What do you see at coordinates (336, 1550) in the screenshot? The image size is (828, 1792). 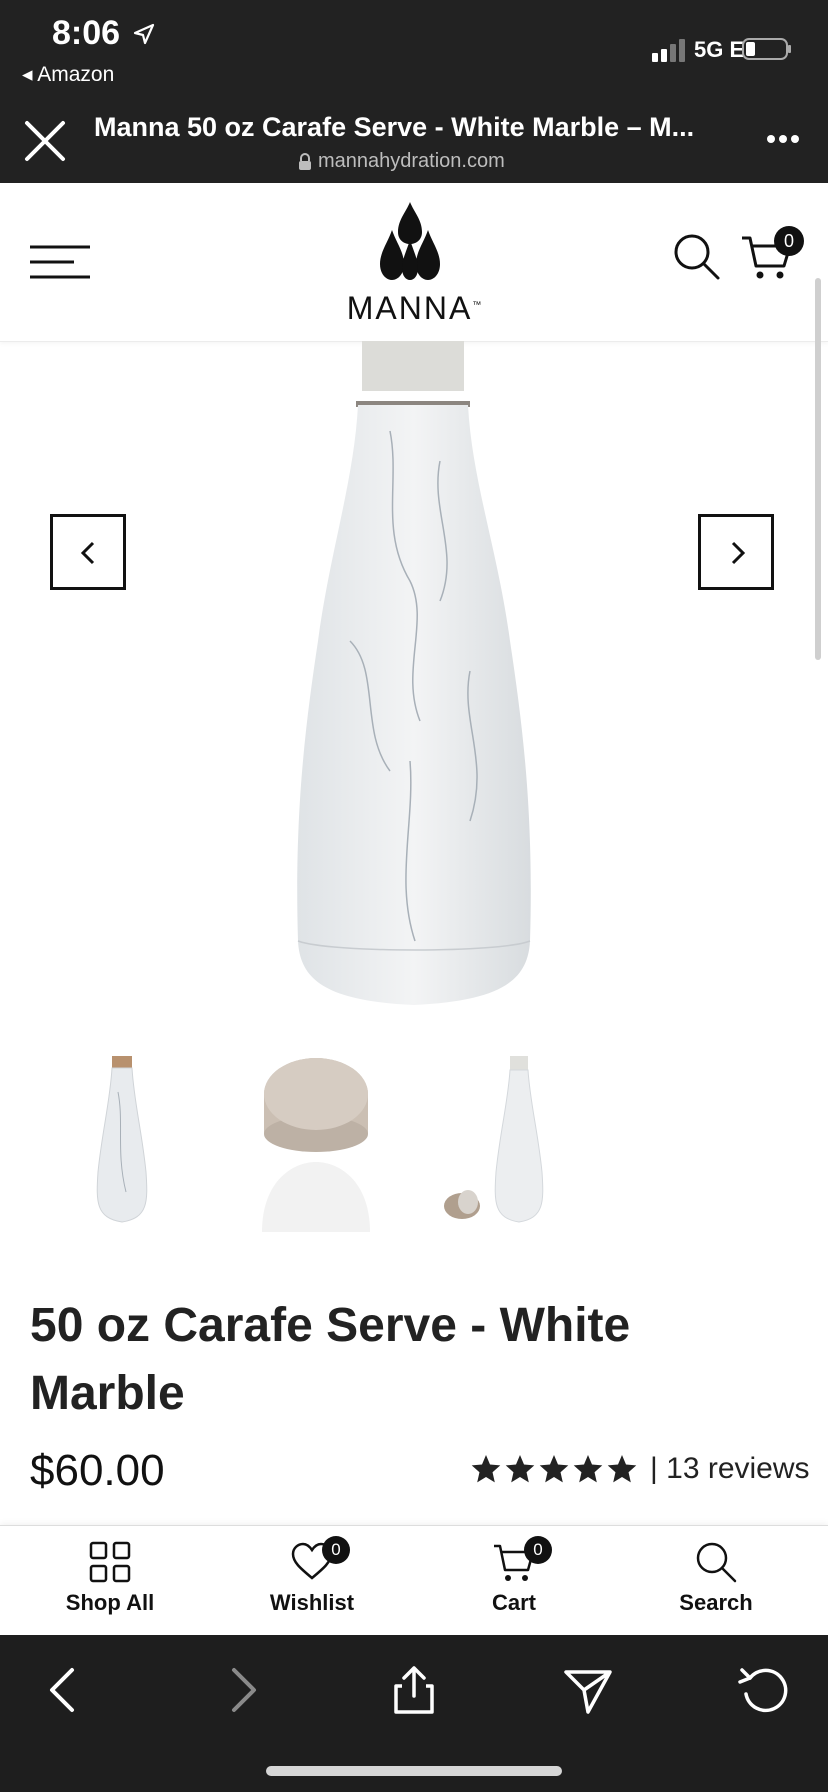 I see `wishlist-count-badge: 0` at bounding box center [336, 1550].